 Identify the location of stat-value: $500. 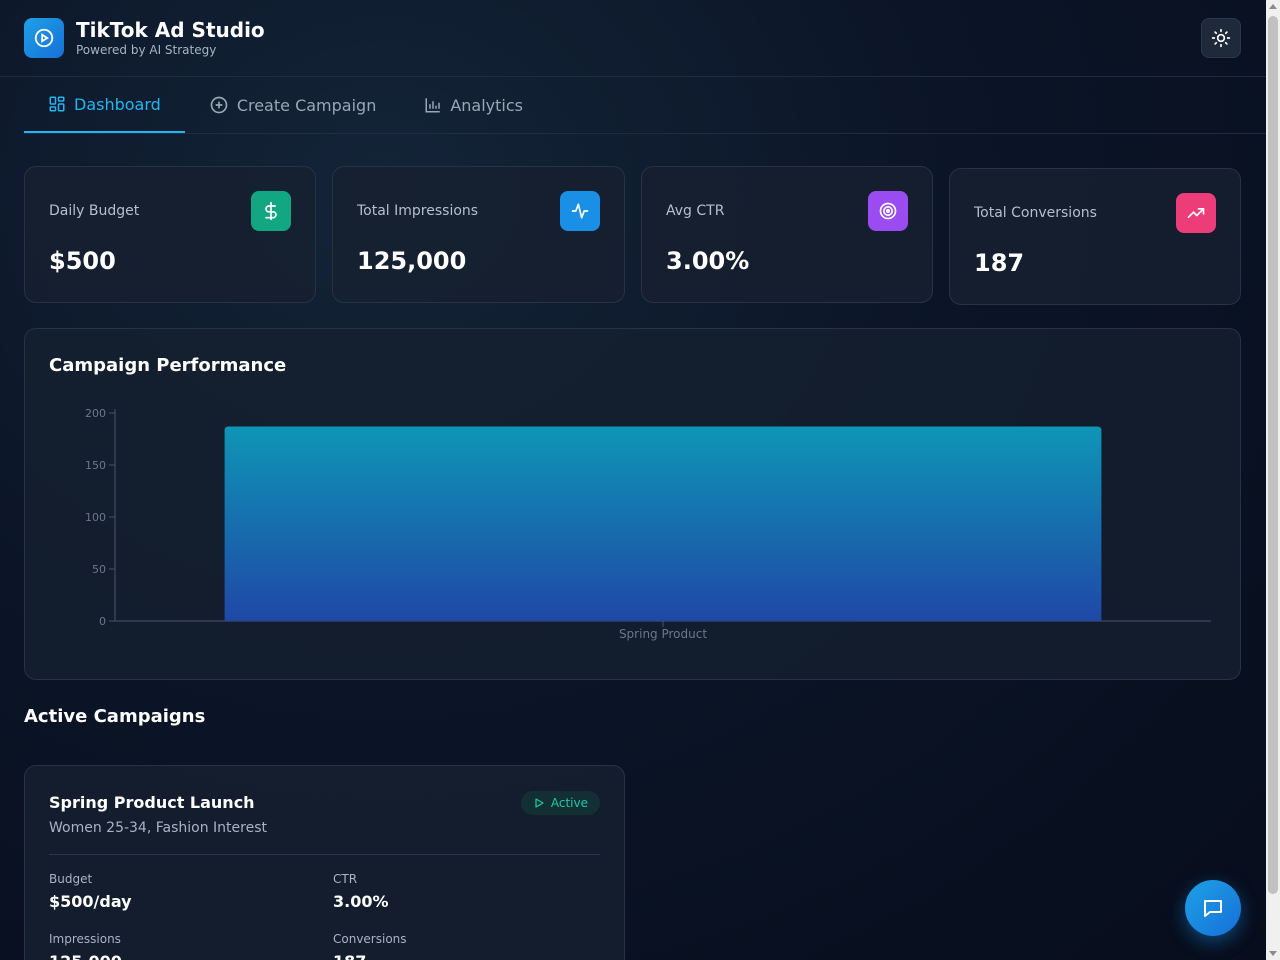
(82, 261).